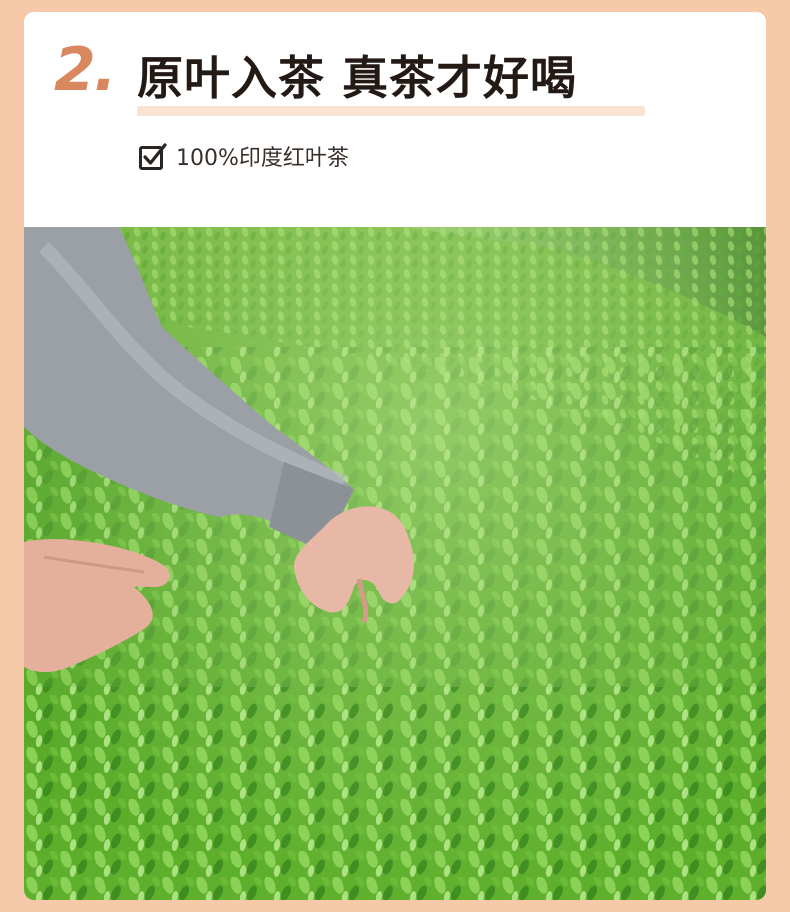  What do you see at coordinates (85, 70) in the screenshot?
I see `step-number: 2.` at bounding box center [85, 70].